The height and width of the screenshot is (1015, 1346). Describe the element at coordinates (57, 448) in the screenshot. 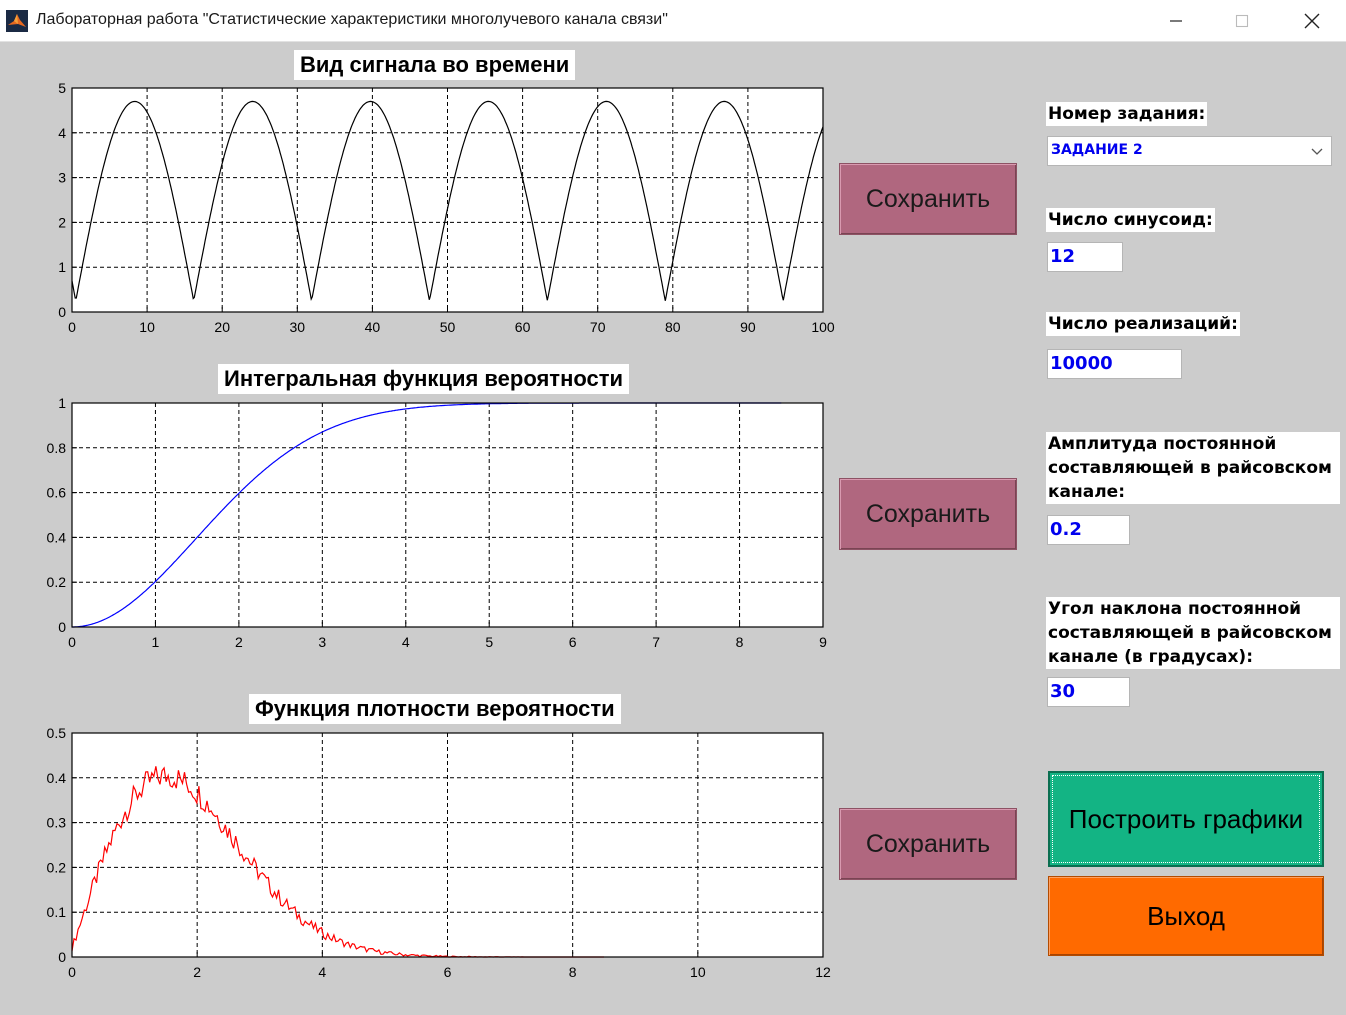

I see `y-tick-label: 0.8` at that location.